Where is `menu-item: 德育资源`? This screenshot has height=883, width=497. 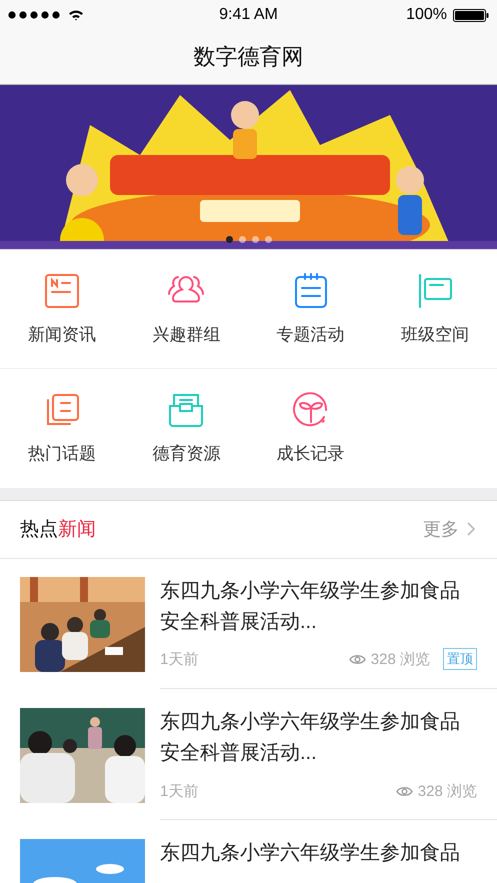 menu-item: 德育资源 is located at coordinates (186, 428).